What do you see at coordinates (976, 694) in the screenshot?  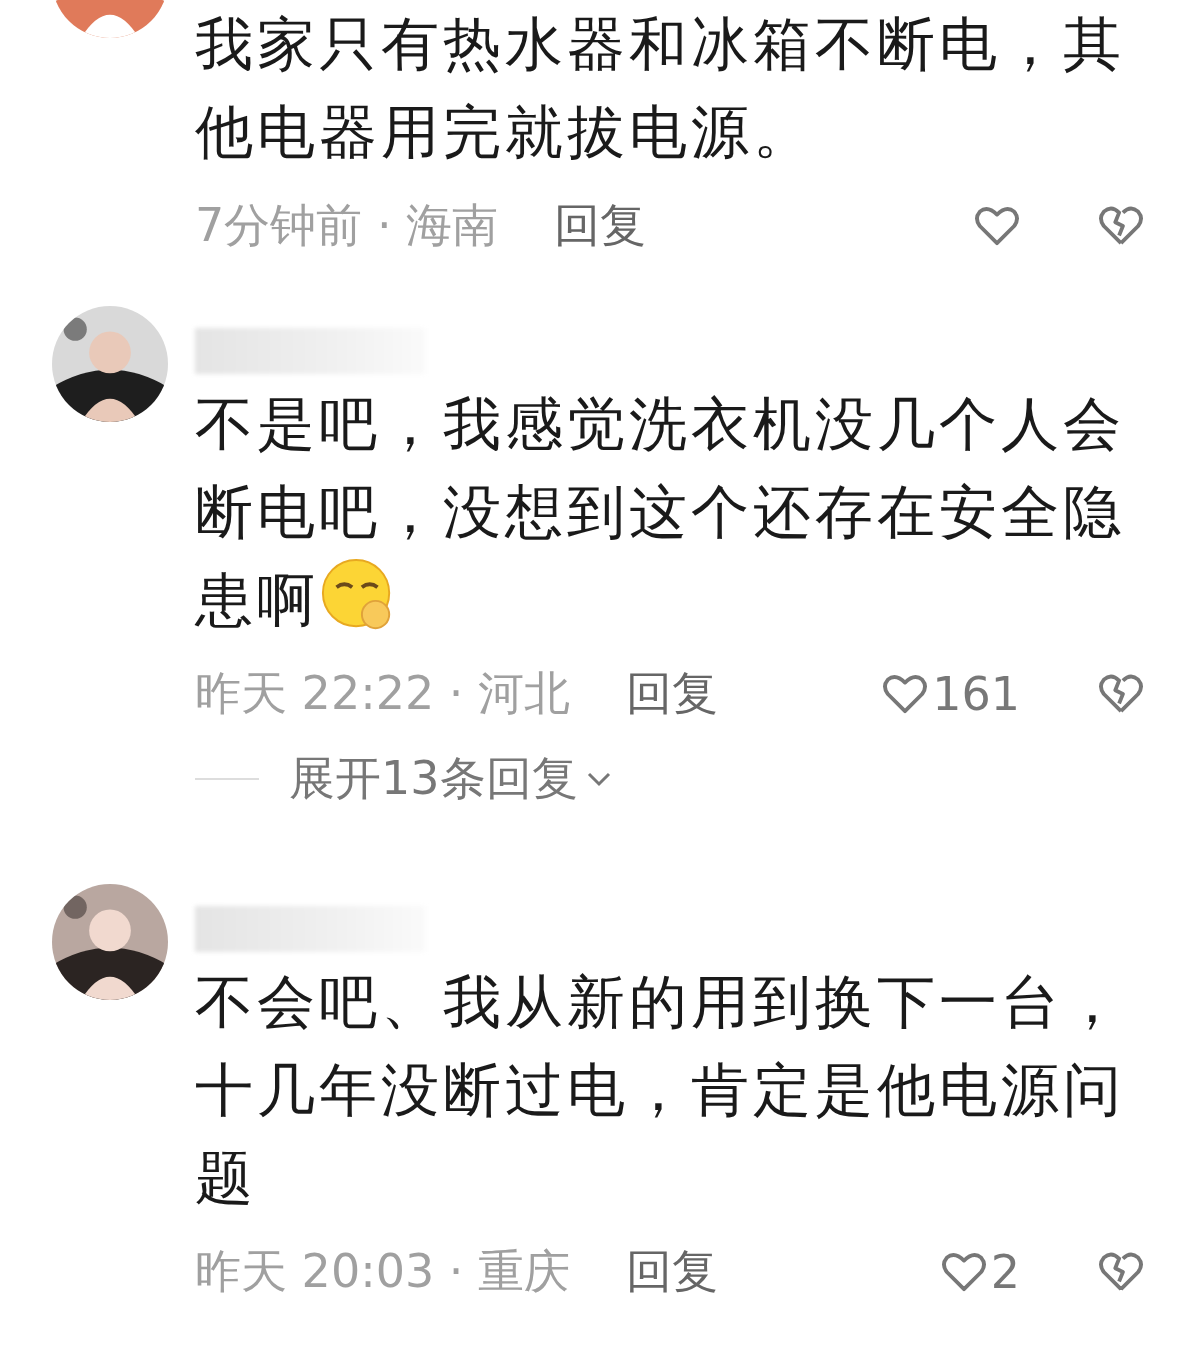 I see `like-count: 161` at bounding box center [976, 694].